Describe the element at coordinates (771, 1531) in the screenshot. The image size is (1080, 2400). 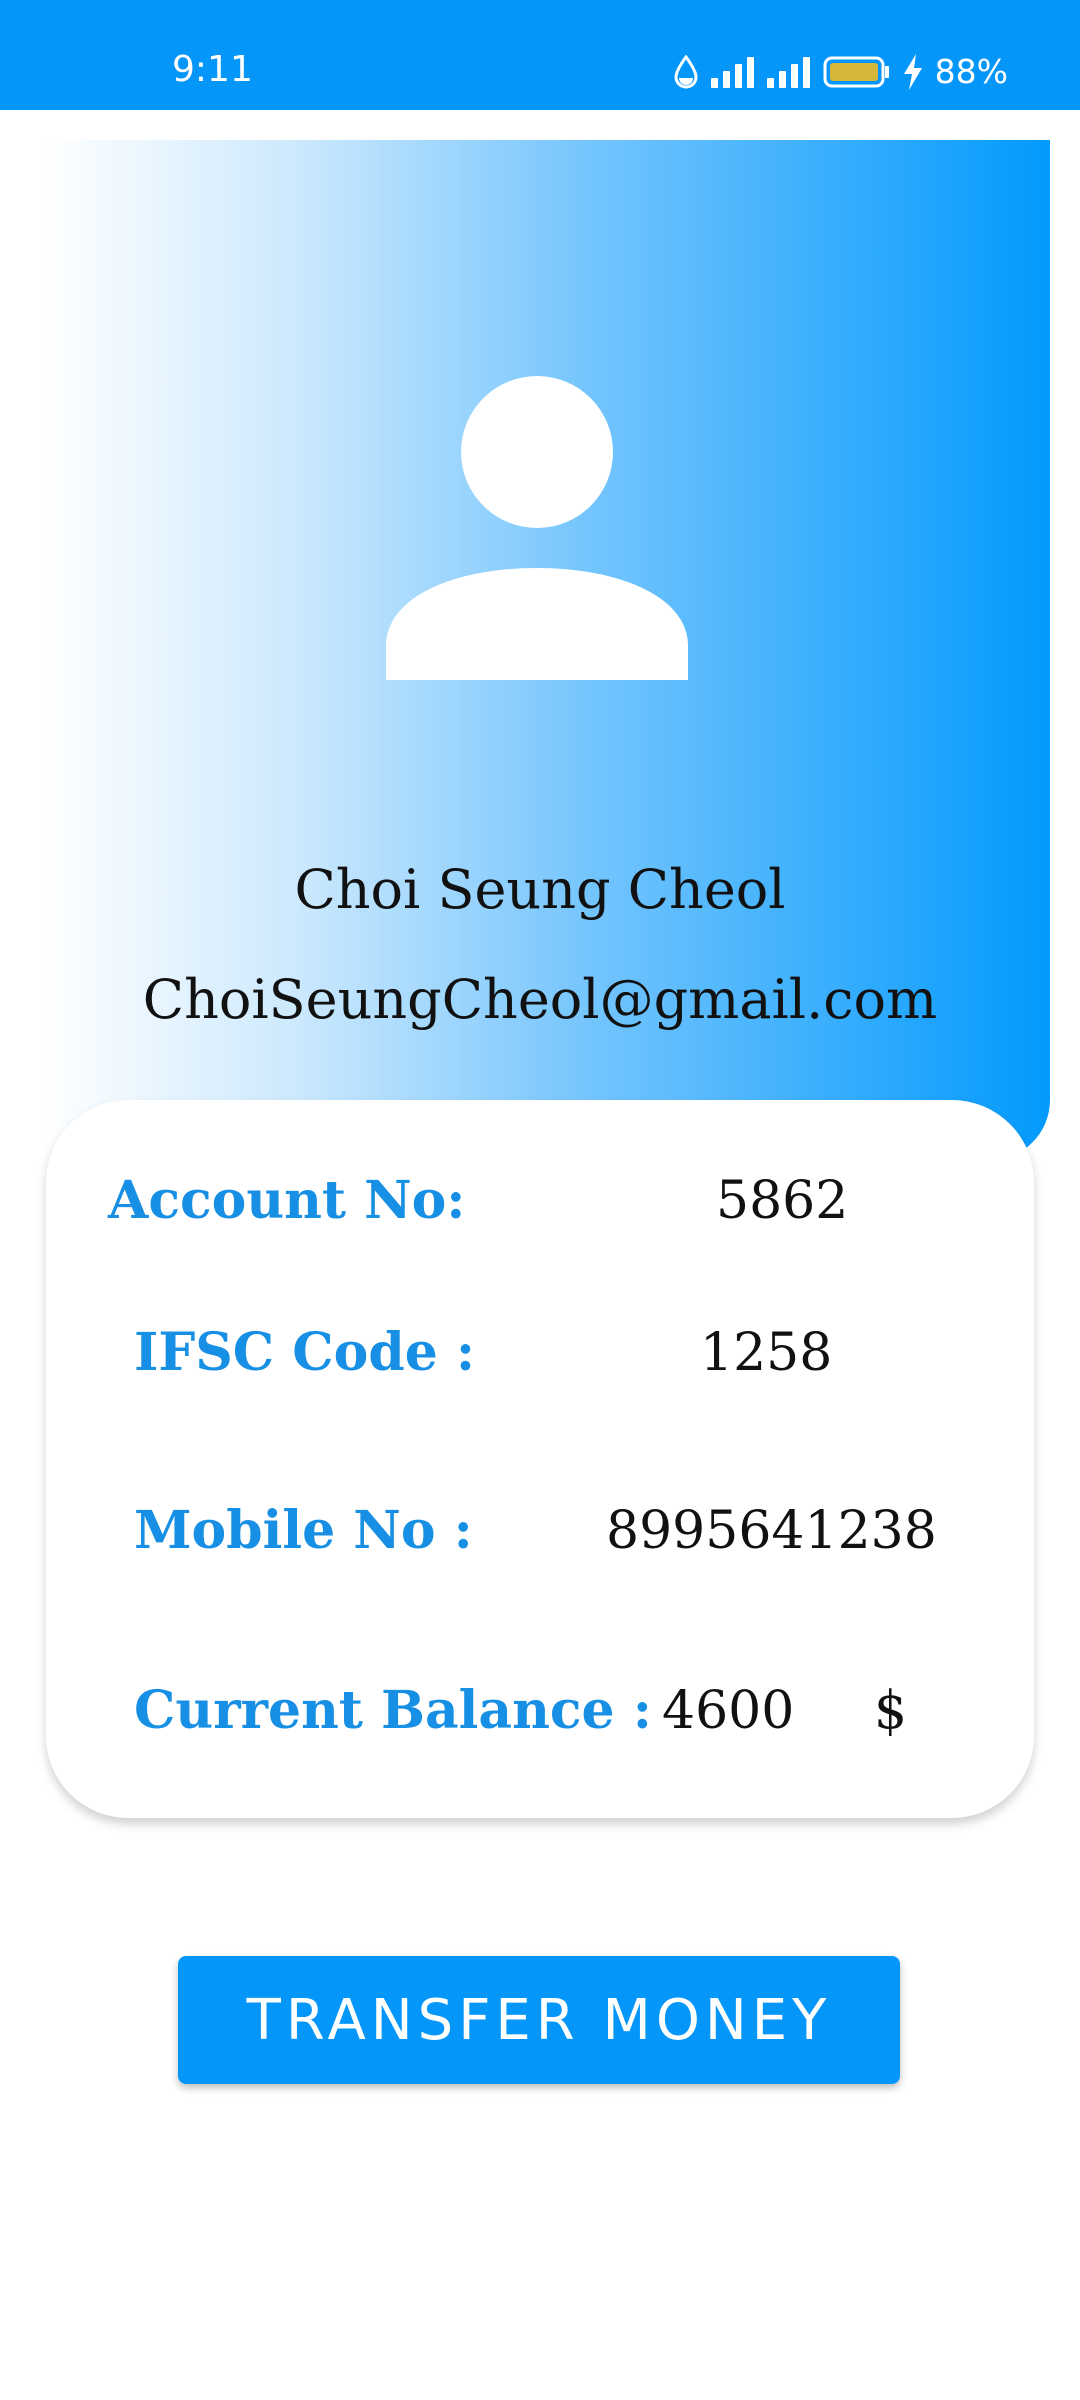
I see `mobile-number-value: 8995641238` at that location.